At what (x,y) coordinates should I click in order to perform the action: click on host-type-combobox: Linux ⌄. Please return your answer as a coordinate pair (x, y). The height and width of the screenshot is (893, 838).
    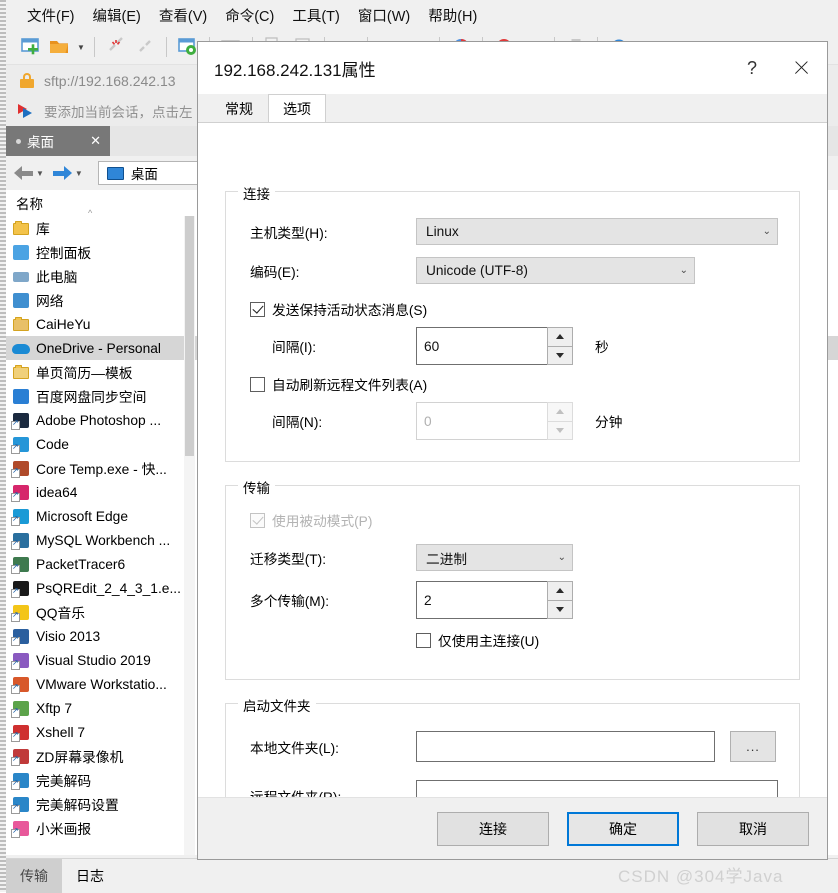
    Looking at the image, I should click on (597, 231).